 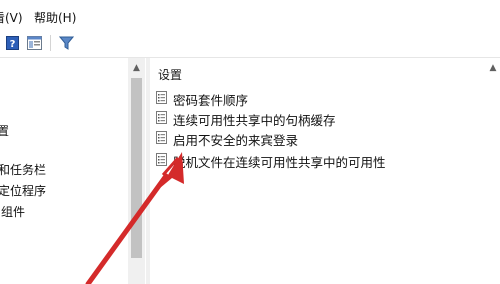 I want to click on policy-row: 连续可用性共享中的句柄缓存, so click(x=321, y=118).